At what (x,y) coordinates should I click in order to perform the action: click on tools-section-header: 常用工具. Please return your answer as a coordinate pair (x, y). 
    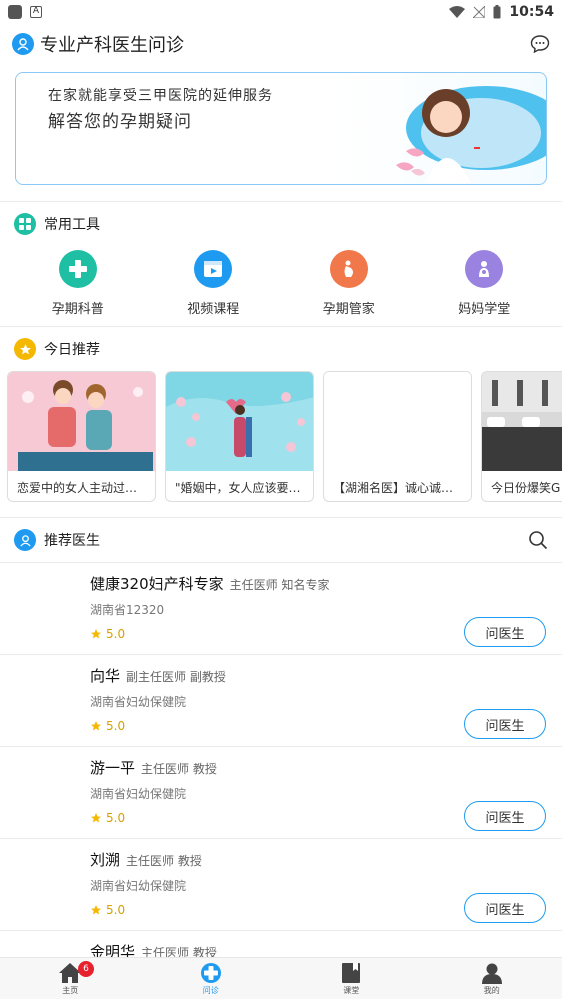
    Looking at the image, I should click on (281, 224).